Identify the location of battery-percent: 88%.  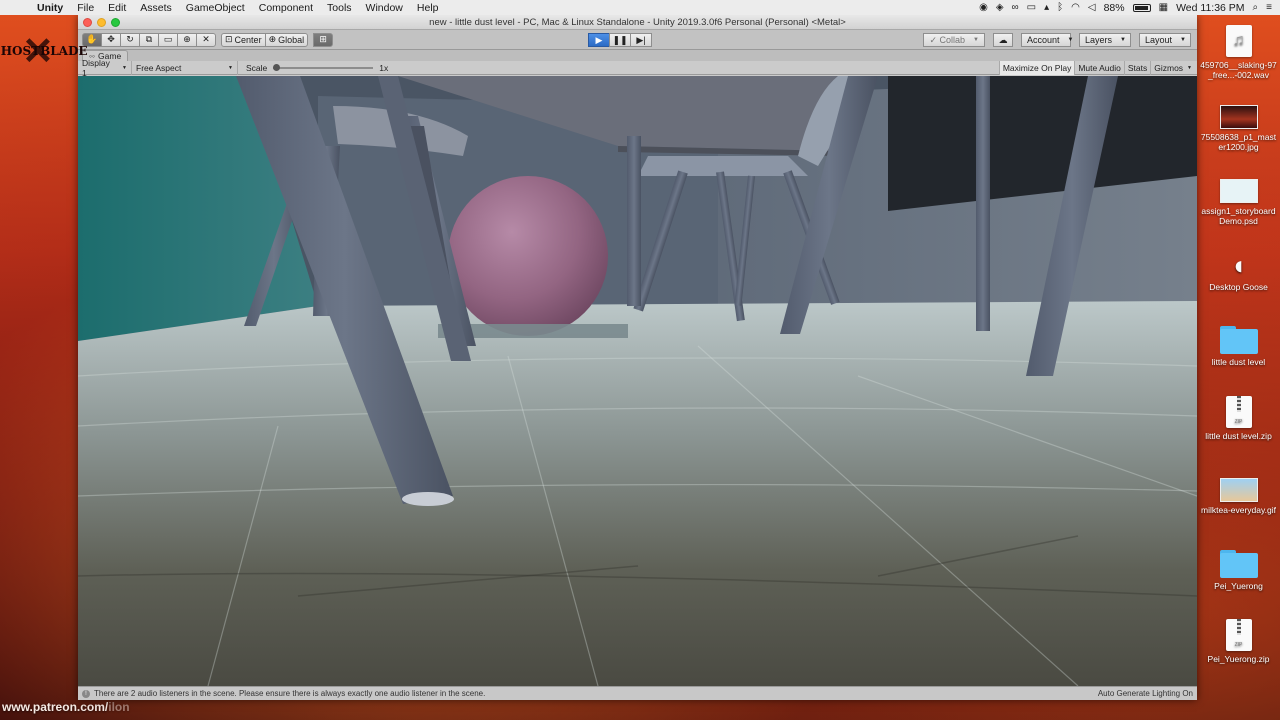
(1114, 7).